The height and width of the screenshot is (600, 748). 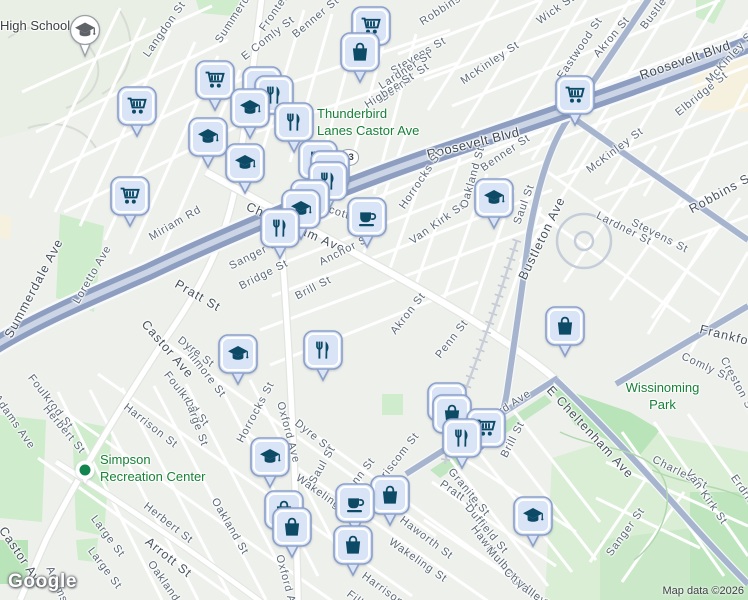 What do you see at coordinates (42, 582) in the screenshot?
I see `google-logo: Google` at bounding box center [42, 582].